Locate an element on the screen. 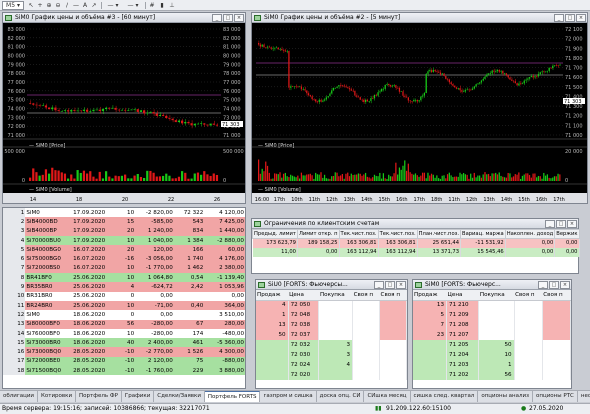 This screenshot has height=414, width=590. limits-header-cell: Предыд. лимит is located at coordinates (275, 234).